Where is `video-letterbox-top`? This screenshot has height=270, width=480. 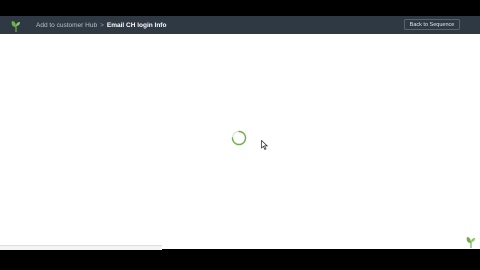
video-letterbox-top is located at coordinates (240, 8).